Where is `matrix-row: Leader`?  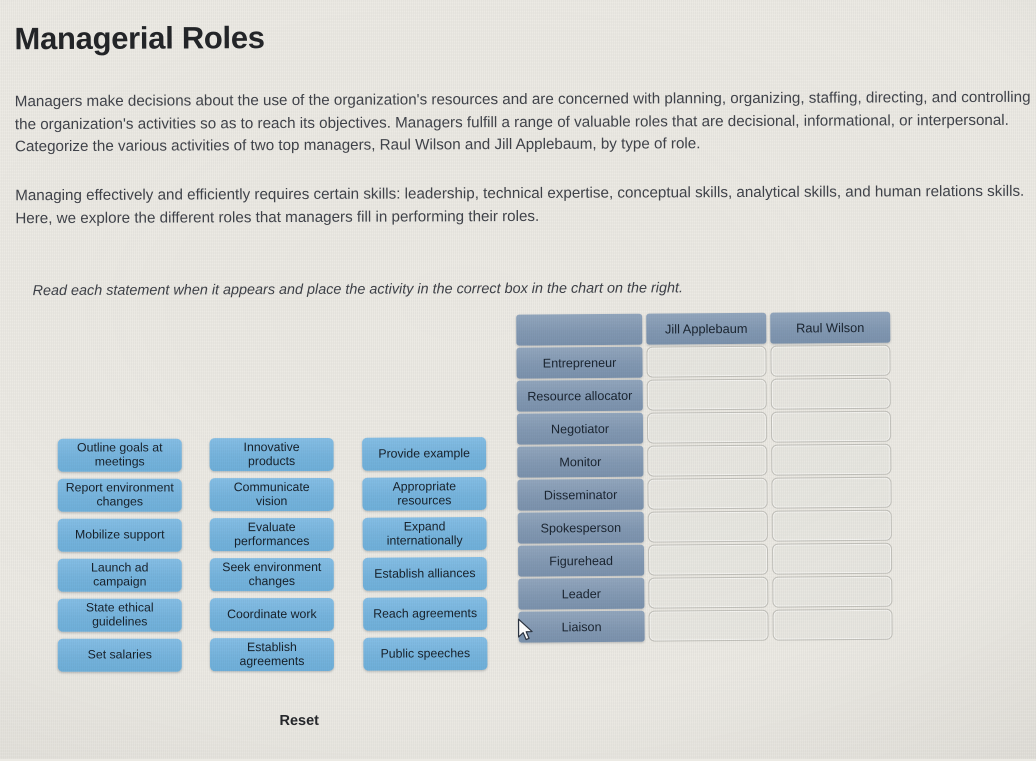
matrix-row: Leader is located at coordinates (712, 592).